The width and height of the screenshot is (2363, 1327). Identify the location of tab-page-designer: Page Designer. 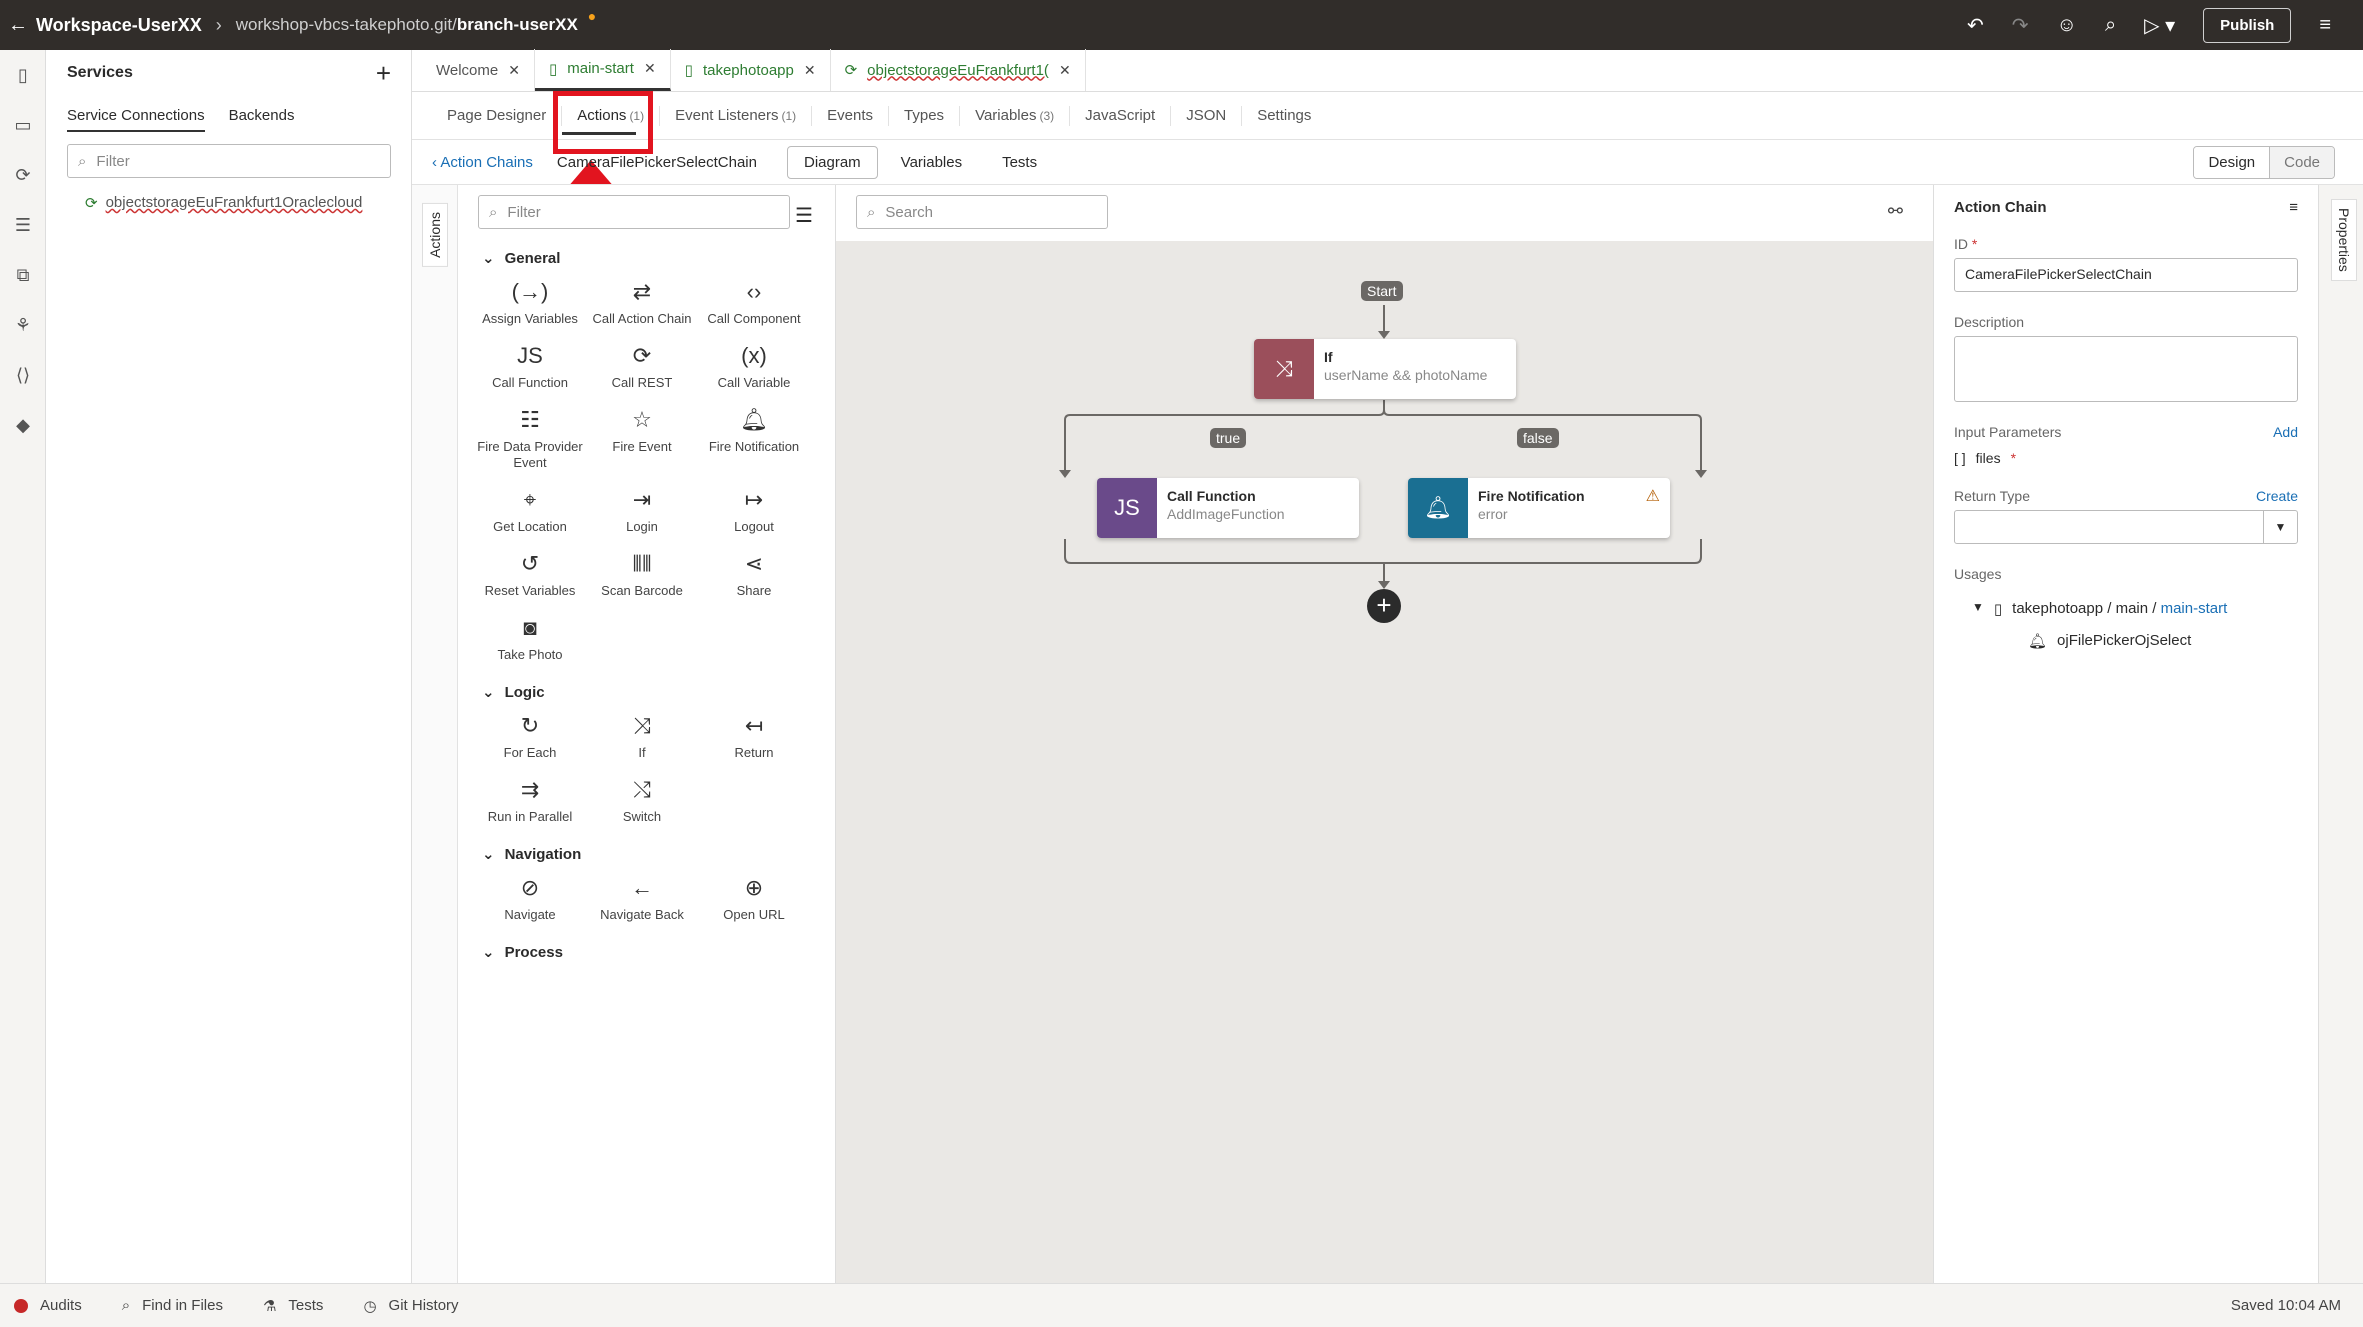
(497, 115).